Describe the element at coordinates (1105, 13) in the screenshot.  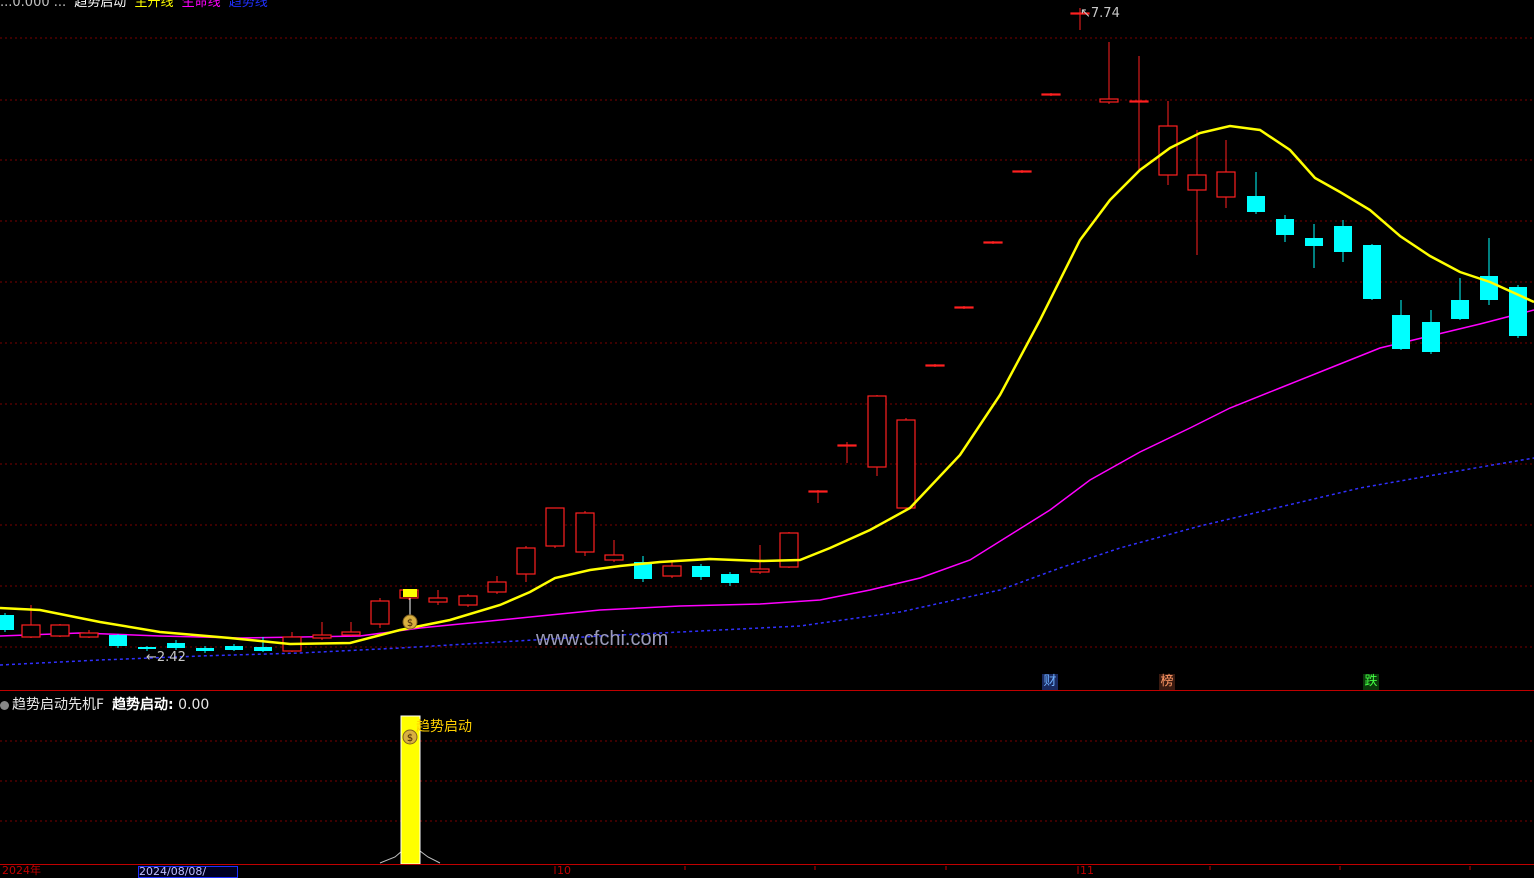
I see `price-high-value: 7.74` at that location.